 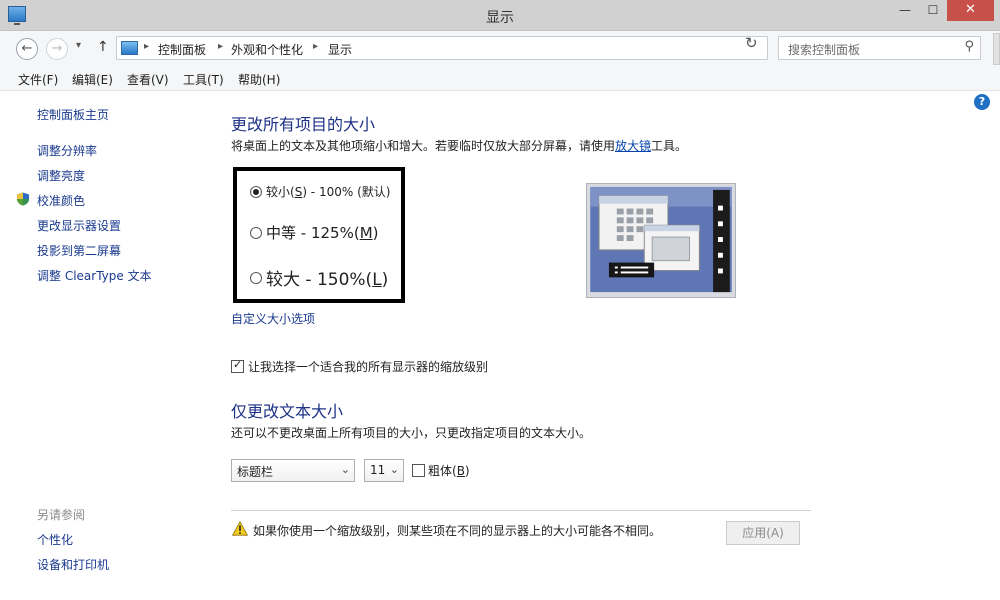 I want to click on menu-tools: 工具(T), so click(x=203, y=79).